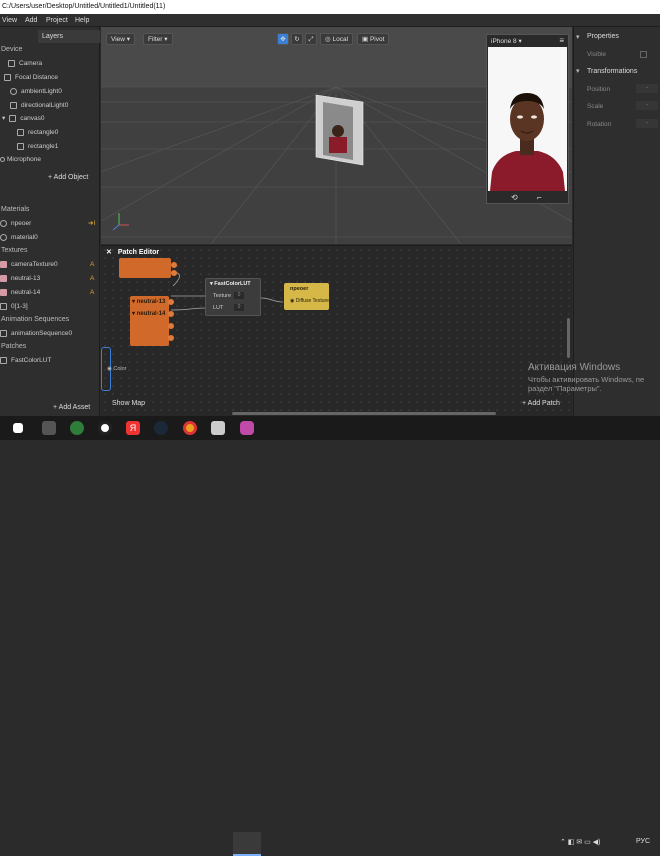 This screenshot has width=660, height=856. Describe the element at coordinates (647, 123) in the screenshot. I see `rotation-field: -` at that location.